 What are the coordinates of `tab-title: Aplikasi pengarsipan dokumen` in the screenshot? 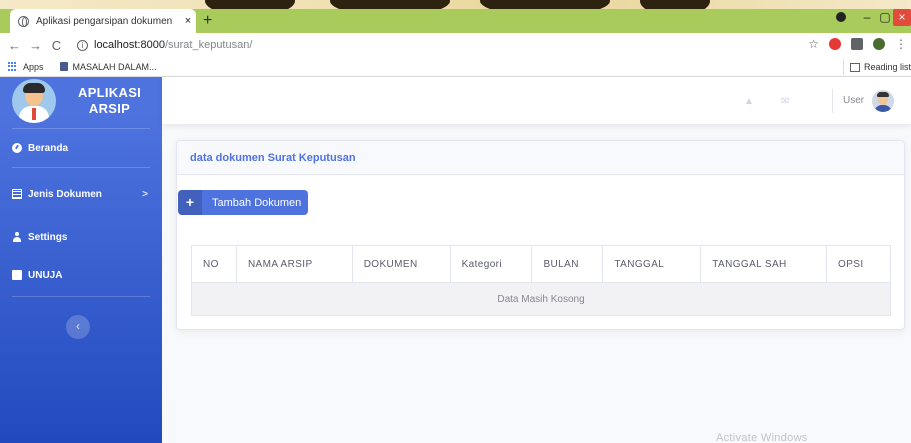 It's located at (104, 21).